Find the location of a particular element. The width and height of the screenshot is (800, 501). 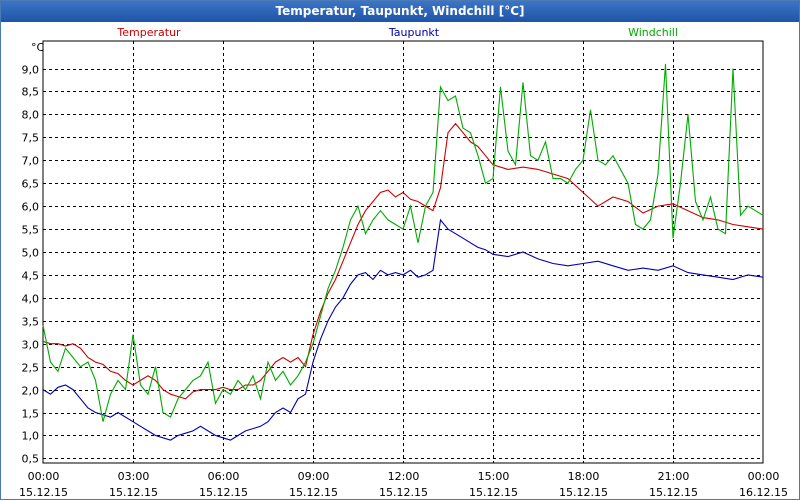

y-tick-label: 6,5 is located at coordinates (31, 184).